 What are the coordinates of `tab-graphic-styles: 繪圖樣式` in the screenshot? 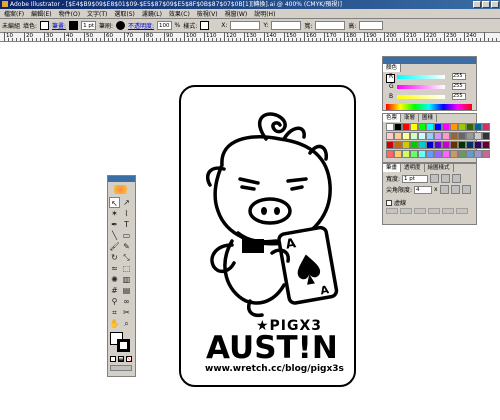 It's located at (439, 168).